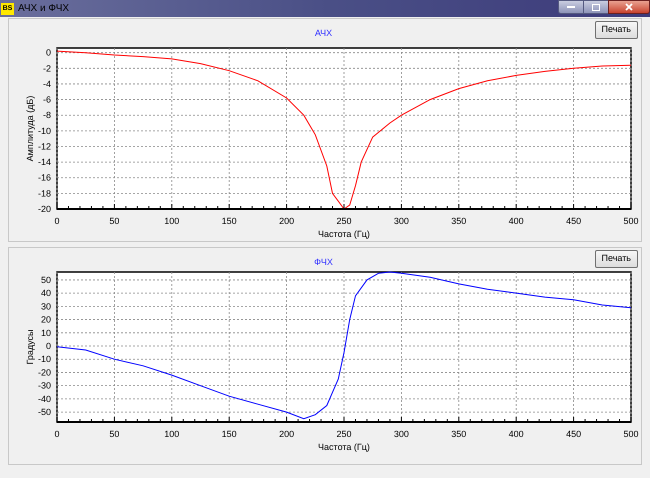  What do you see at coordinates (45, 333) in the screenshot?
I see `tick-label: 10` at bounding box center [45, 333].